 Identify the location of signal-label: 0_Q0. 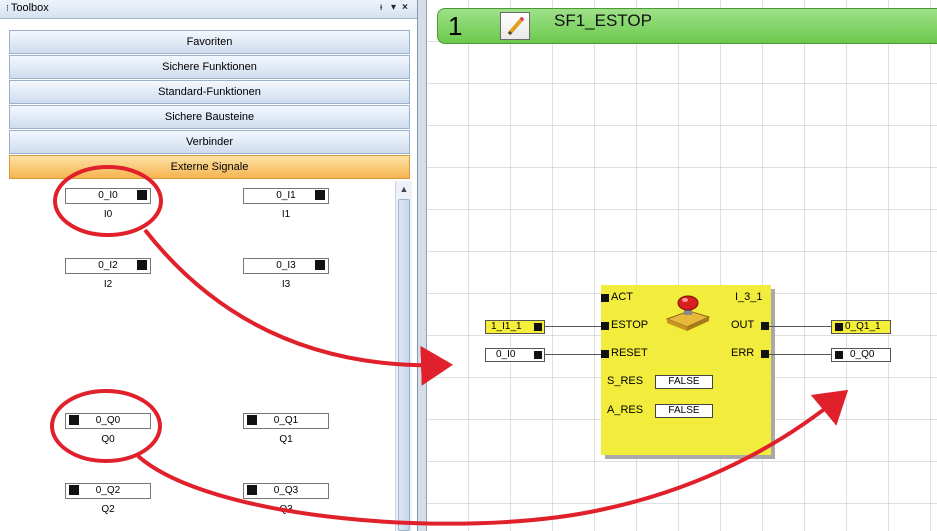
(108, 420).